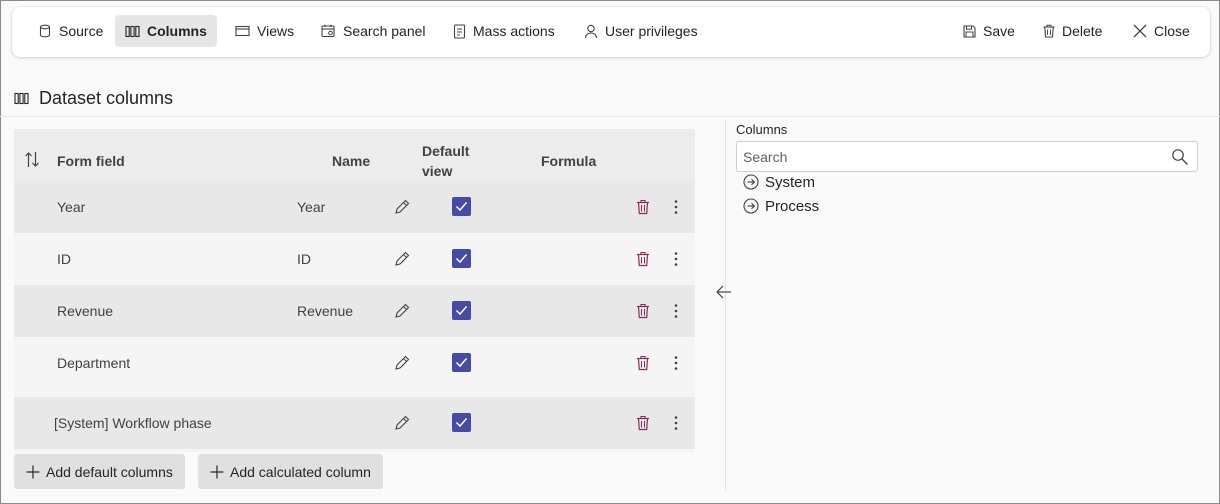  What do you see at coordinates (71, 207) in the screenshot?
I see `form-field-cell: Year` at bounding box center [71, 207].